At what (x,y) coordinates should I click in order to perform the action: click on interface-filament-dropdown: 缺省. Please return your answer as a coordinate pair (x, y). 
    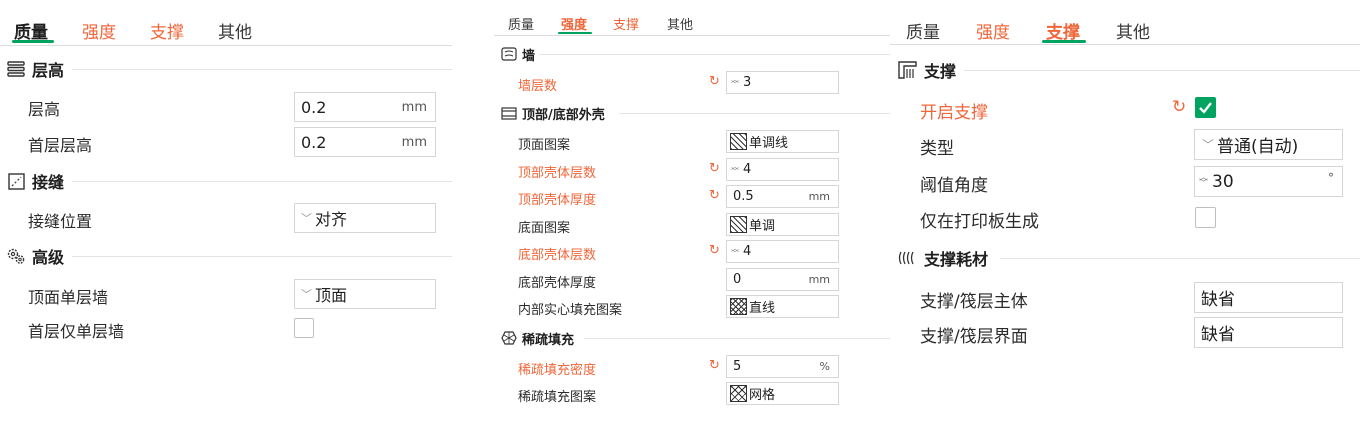
    Looking at the image, I should click on (1268, 332).